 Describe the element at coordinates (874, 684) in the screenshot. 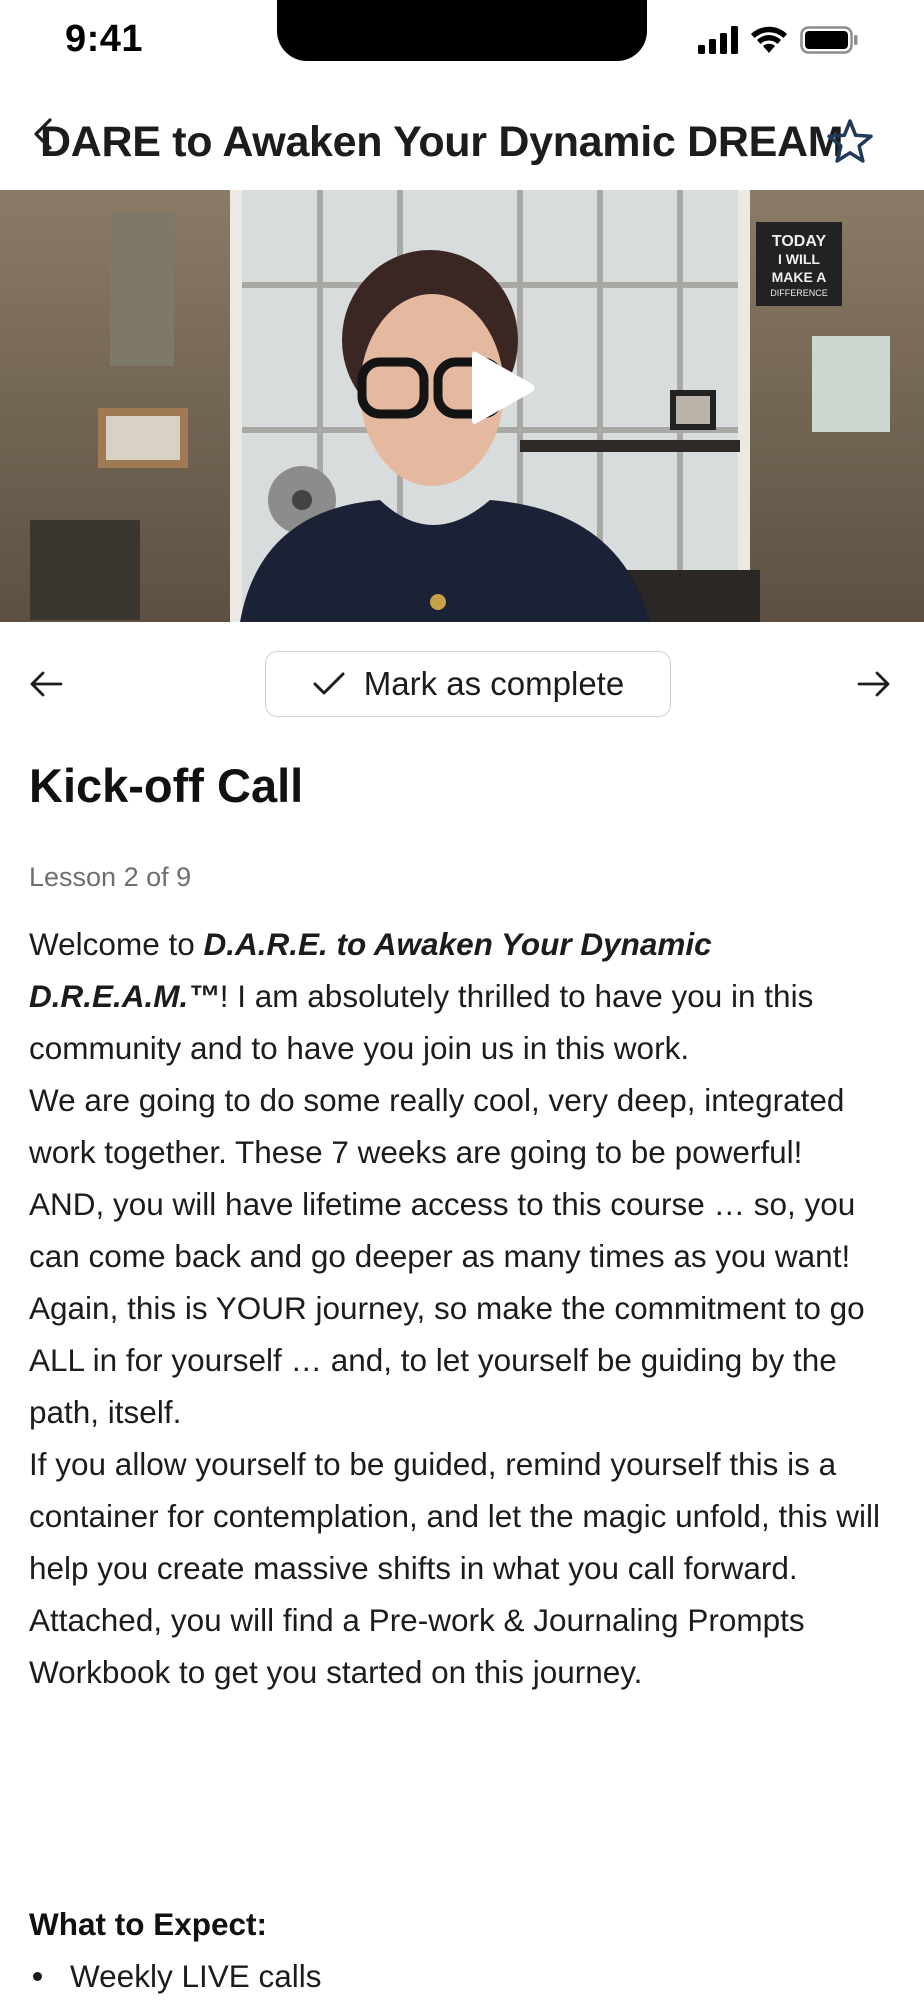

I see `arrow-right-icon` at that location.